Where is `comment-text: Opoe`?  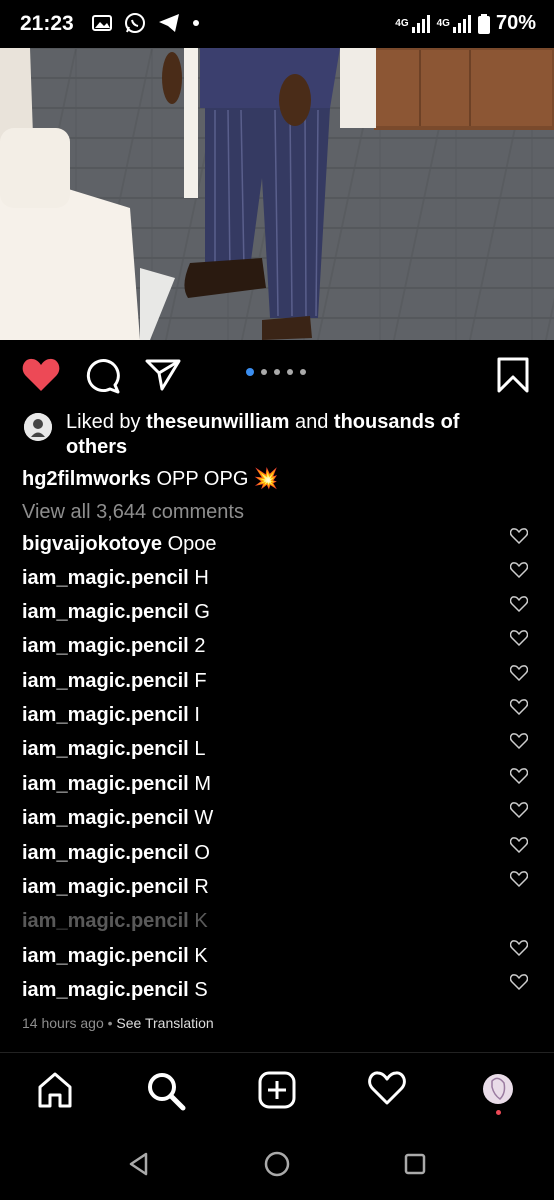 comment-text: Opoe is located at coordinates (192, 544).